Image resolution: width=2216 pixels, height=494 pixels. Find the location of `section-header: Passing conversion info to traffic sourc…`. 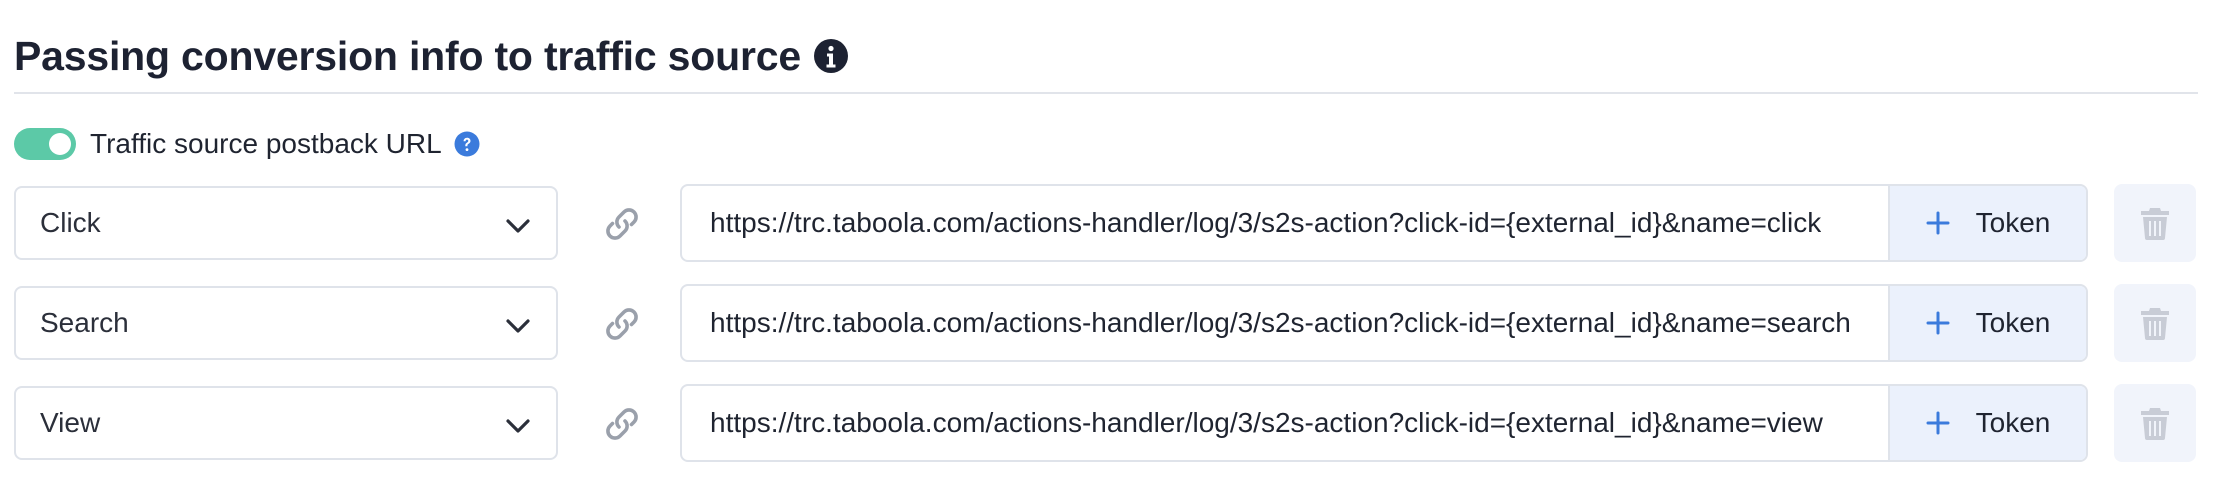

section-header: Passing conversion info to traffic sourc… is located at coordinates (1106, 61).